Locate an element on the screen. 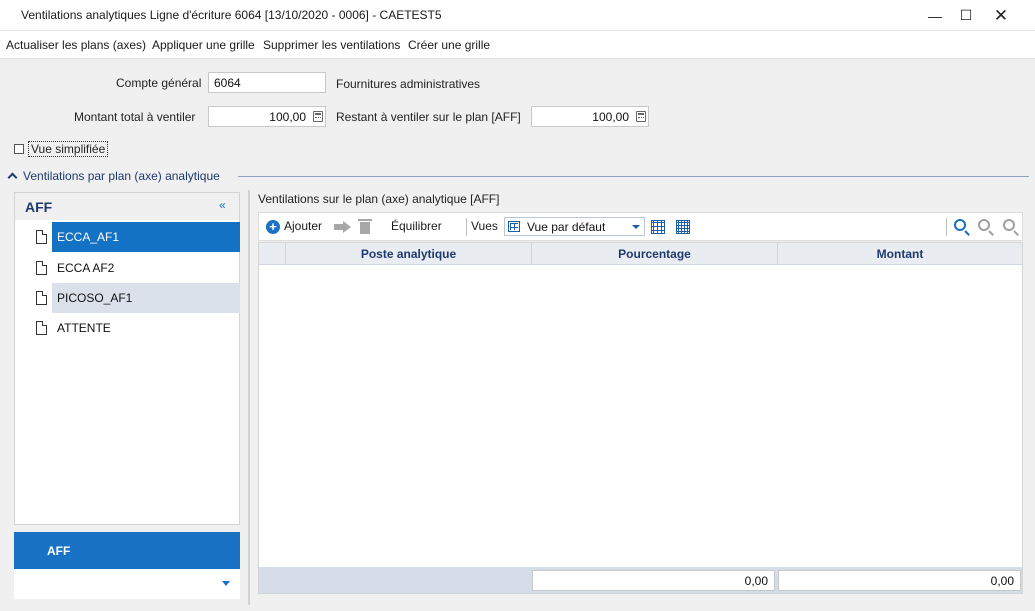  grid-toolbar: + Ajouter Équilibrer Vues Vue par défaut is located at coordinates (640, 226).